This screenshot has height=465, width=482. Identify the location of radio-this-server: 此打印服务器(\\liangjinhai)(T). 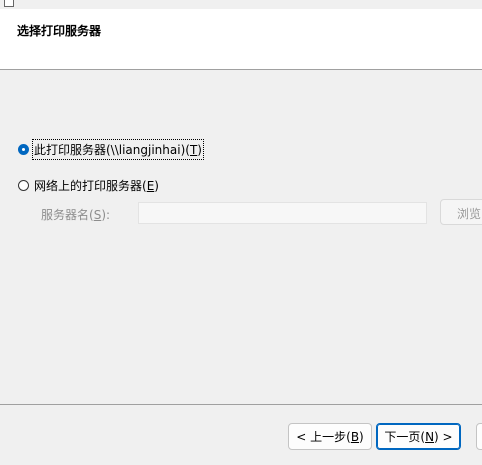
(111, 149).